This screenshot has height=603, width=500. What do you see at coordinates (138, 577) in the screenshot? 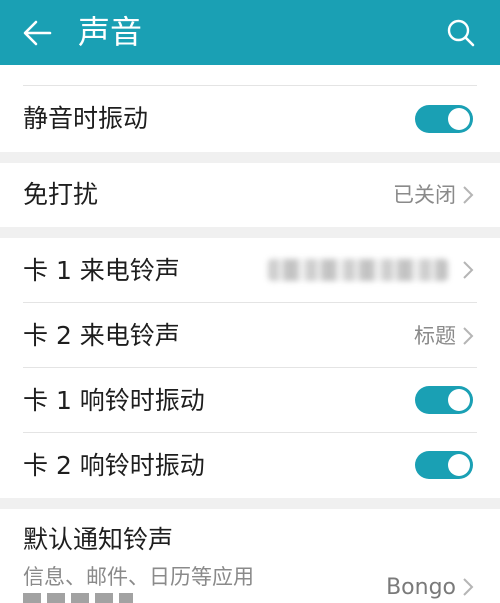
I see `notification-tone-subtitle: 信息、邮件、日历等应用` at bounding box center [138, 577].